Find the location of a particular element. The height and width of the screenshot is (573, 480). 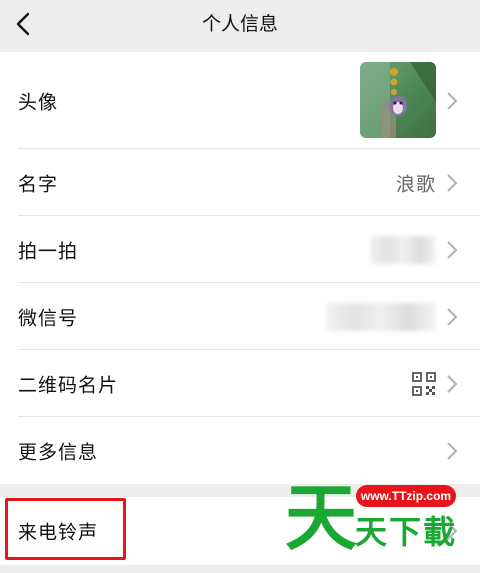

page-title: 个人信息 is located at coordinates (239, 24).